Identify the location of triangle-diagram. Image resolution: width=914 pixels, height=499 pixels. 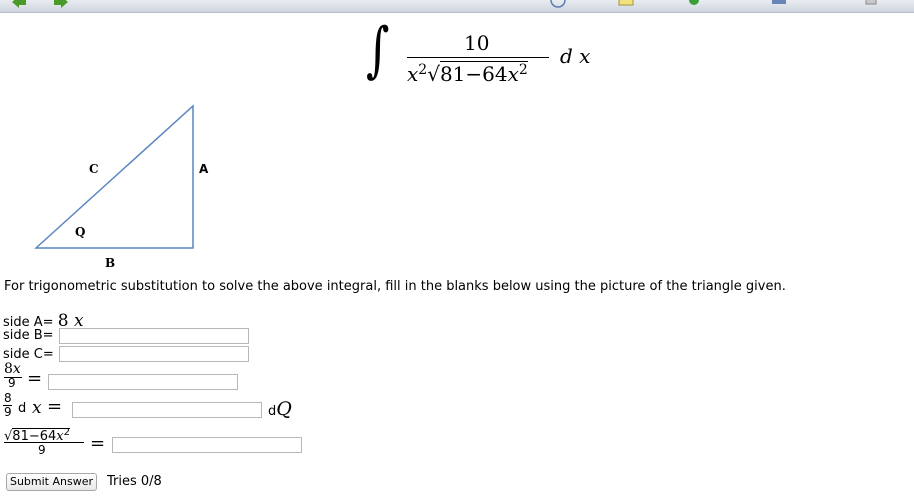
(114, 176).